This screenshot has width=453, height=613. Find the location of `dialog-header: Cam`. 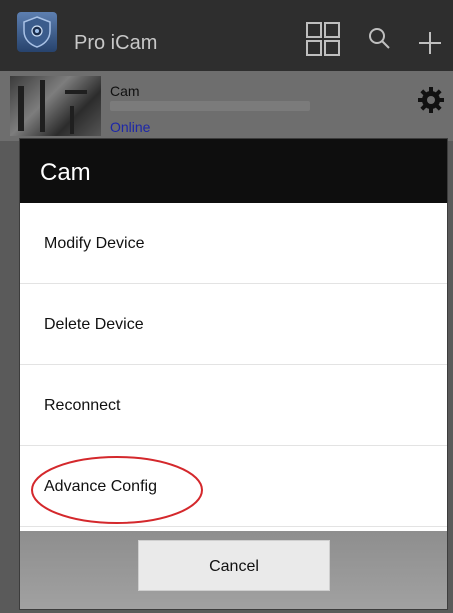

dialog-header: Cam is located at coordinates (233, 171).